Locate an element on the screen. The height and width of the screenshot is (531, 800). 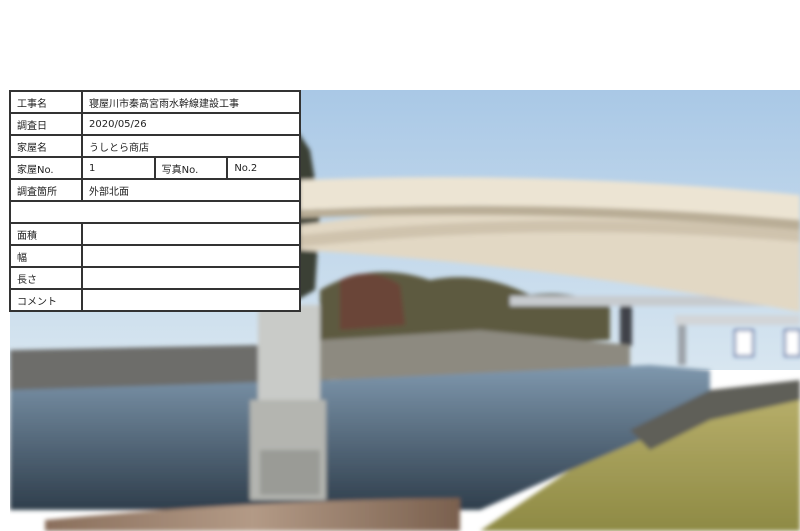
row-construction-name: 工事名 寝屋川市秦高宮雨水幹線建設工事 is located at coordinates (155, 102).